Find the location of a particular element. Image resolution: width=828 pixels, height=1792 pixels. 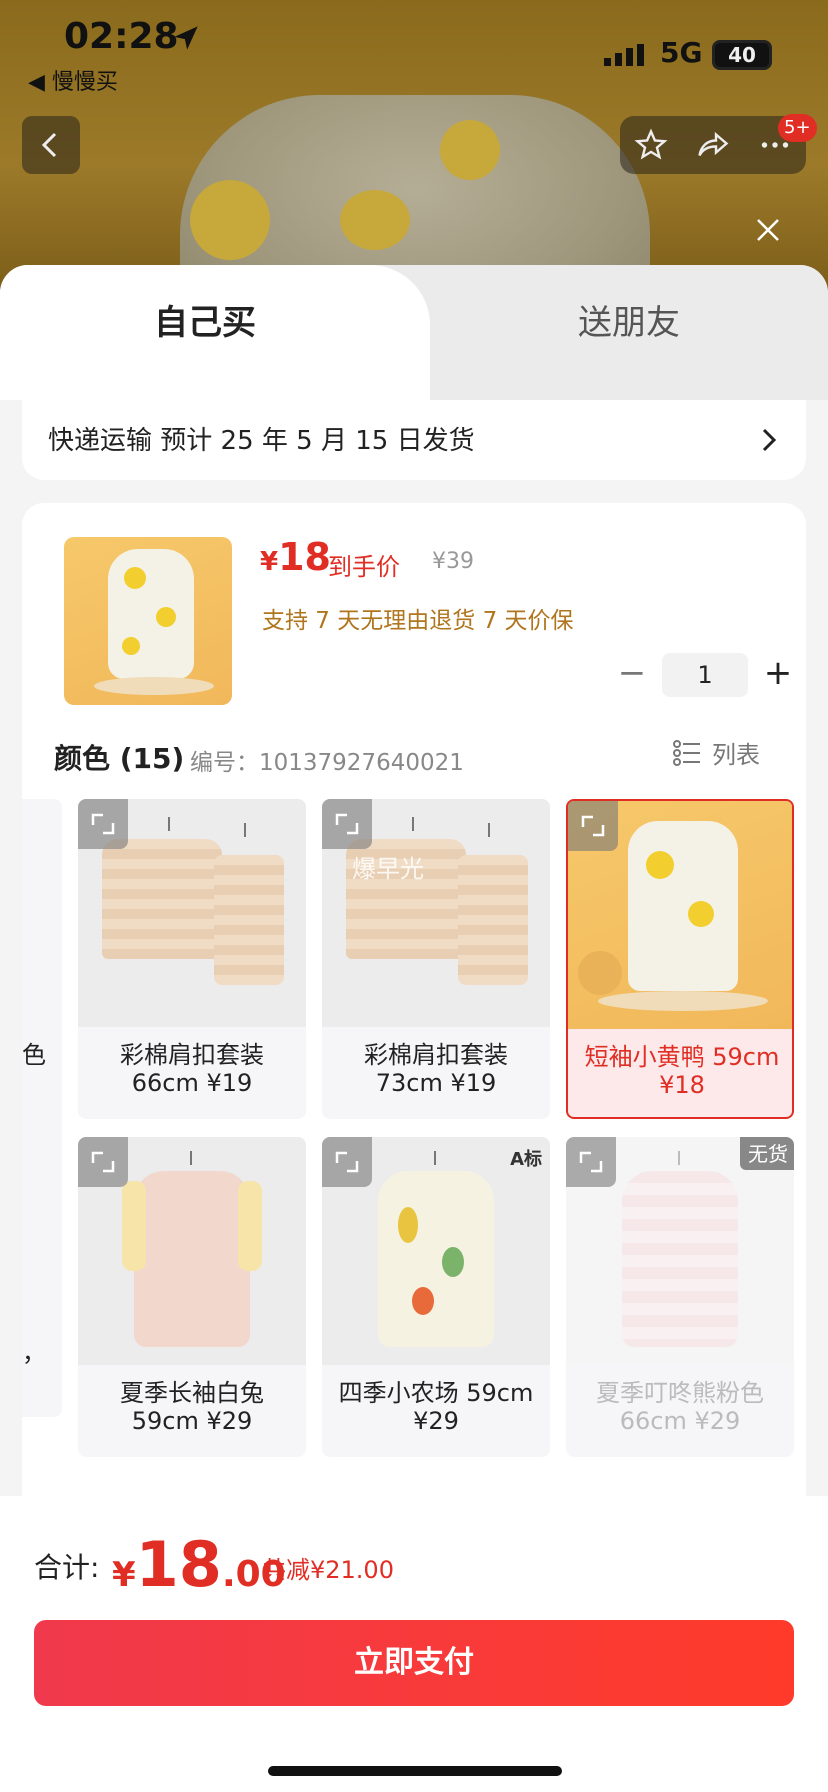

service-promise: 支持 7 天无理由退货 7 天价保 is located at coordinates (418, 621).